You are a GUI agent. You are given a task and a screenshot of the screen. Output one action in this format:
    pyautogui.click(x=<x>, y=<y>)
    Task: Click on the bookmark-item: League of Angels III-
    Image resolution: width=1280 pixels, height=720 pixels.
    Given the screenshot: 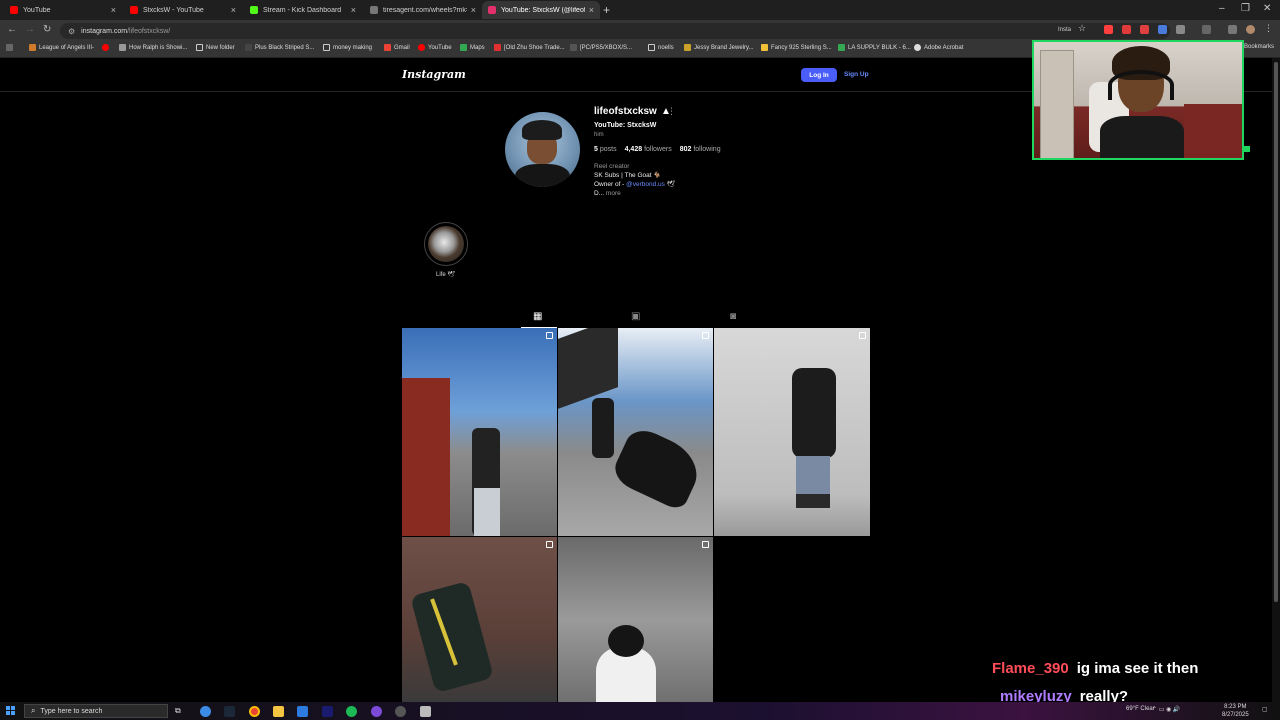 What is the action you would take?
    pyautogui.click(x=61, y=47)
    